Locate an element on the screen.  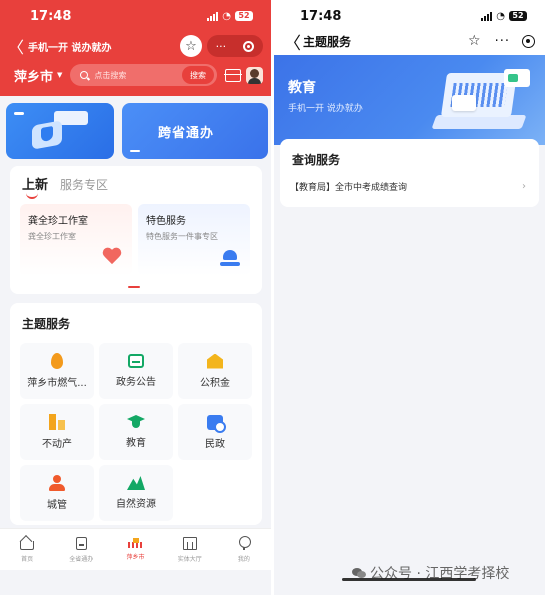
tab-label: 全省通办 is located at coordinates (81, 559).